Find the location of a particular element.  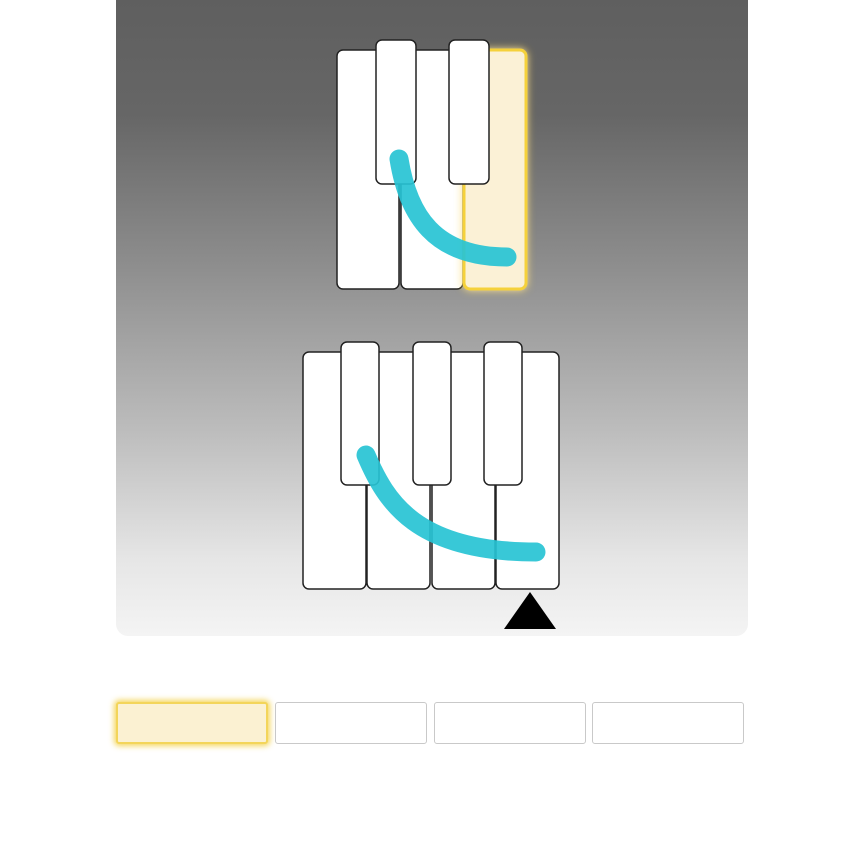

answer-choices is located at coordinates (432, 724).